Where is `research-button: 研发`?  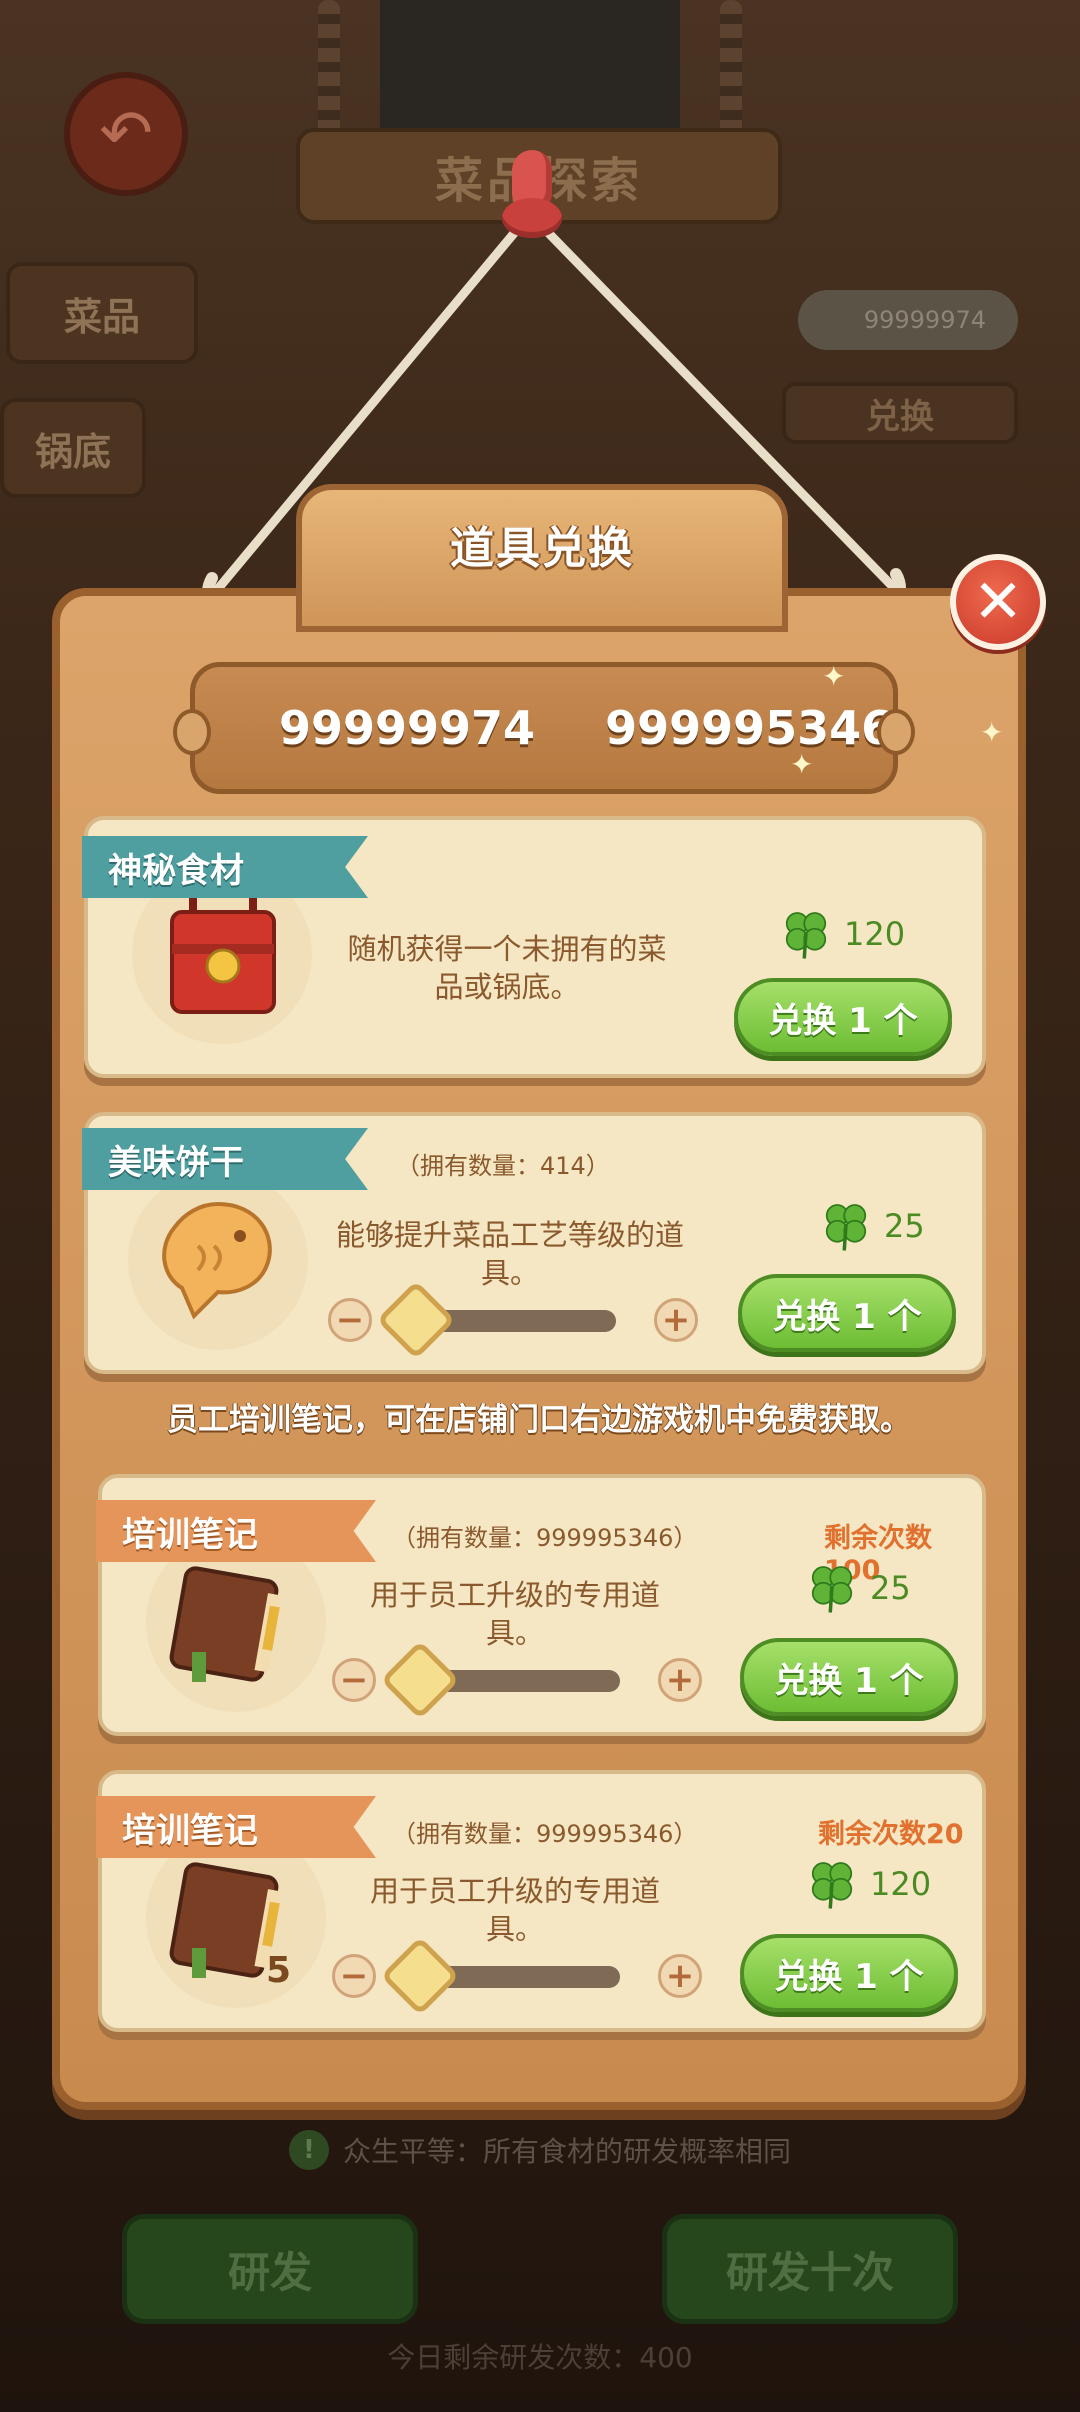 research-button: 研发 is located at coordinates (270, 2269).